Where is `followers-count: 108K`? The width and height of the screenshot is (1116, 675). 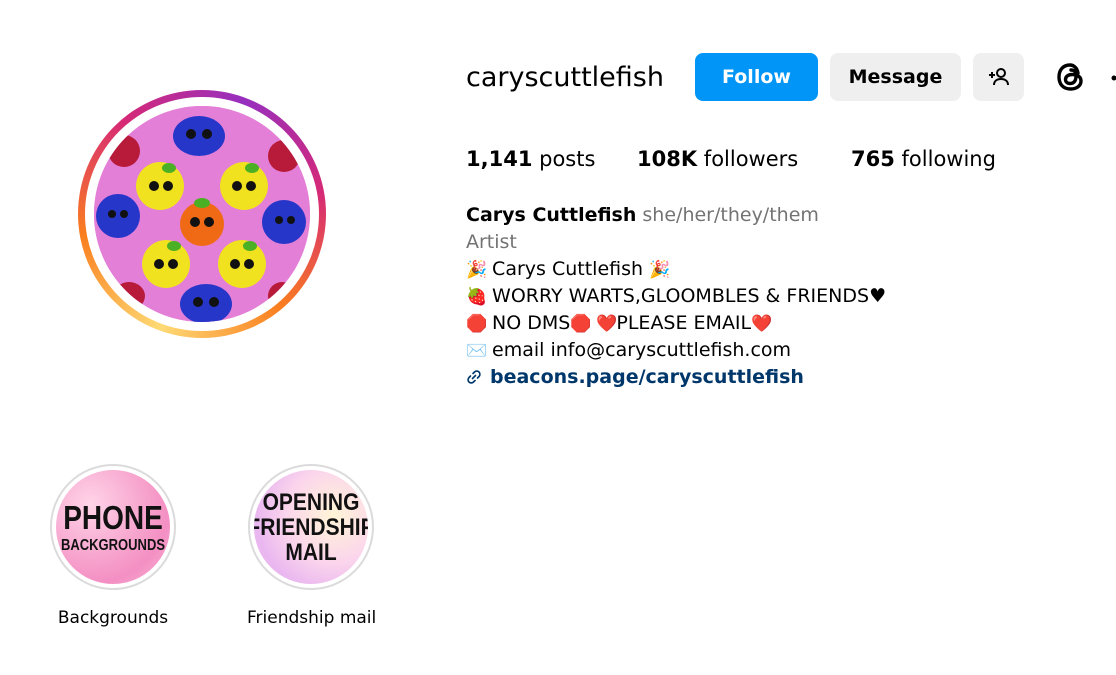 followers-count: 108K is located at coordinates (667, 159).